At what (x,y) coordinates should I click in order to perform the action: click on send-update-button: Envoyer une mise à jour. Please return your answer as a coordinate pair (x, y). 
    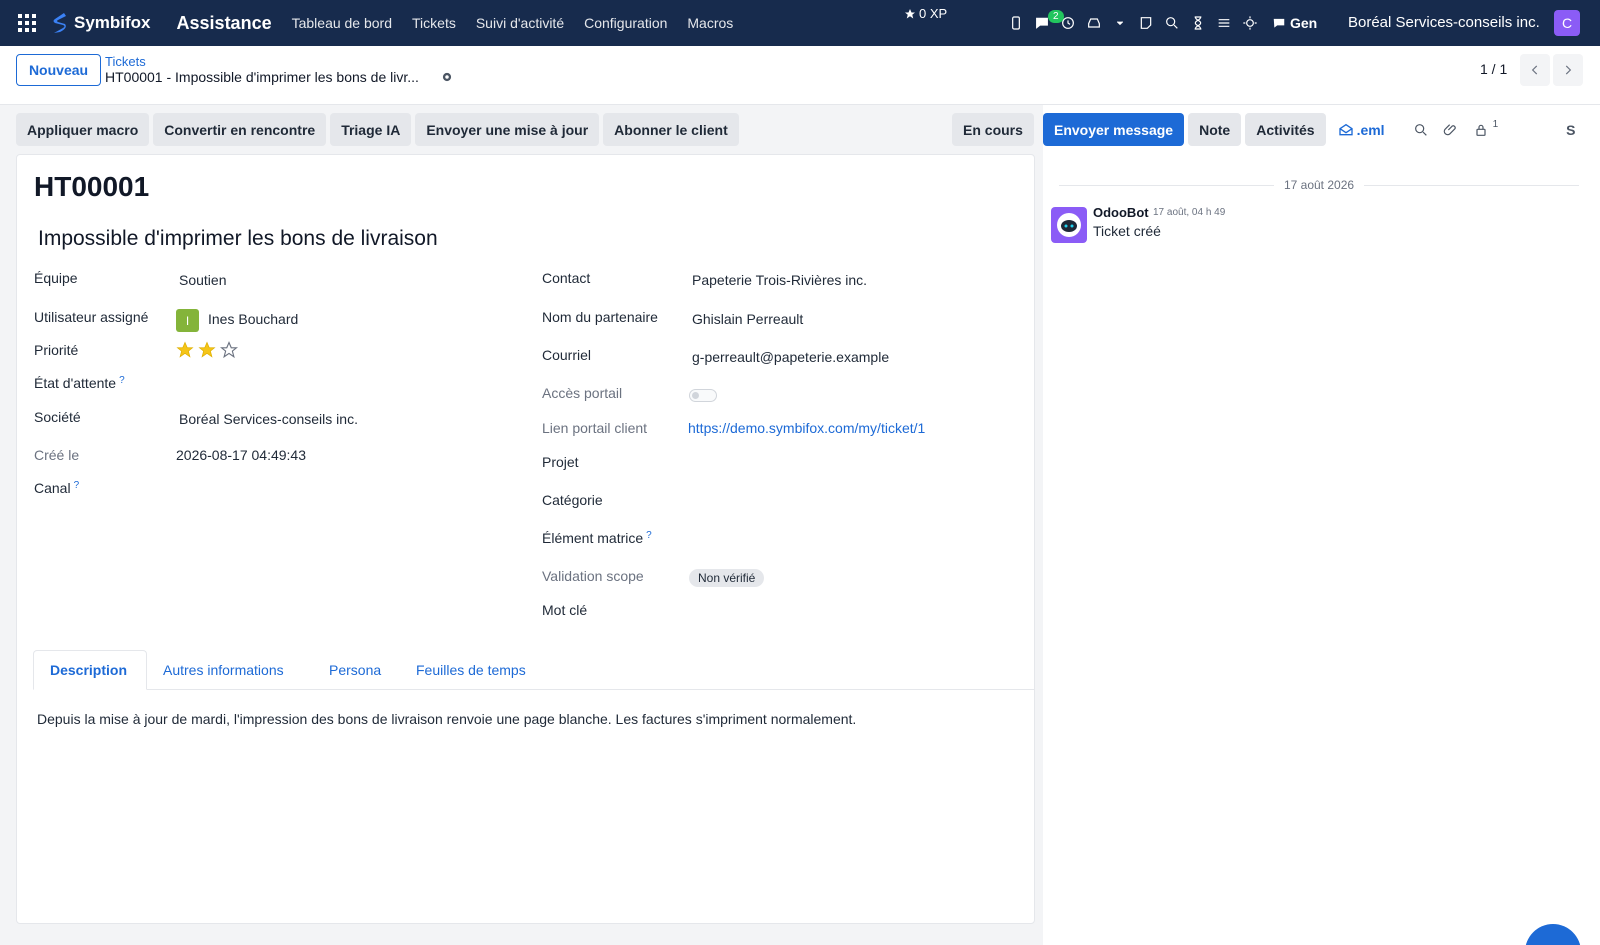
    Looking at the image, I should click on (507, 129).